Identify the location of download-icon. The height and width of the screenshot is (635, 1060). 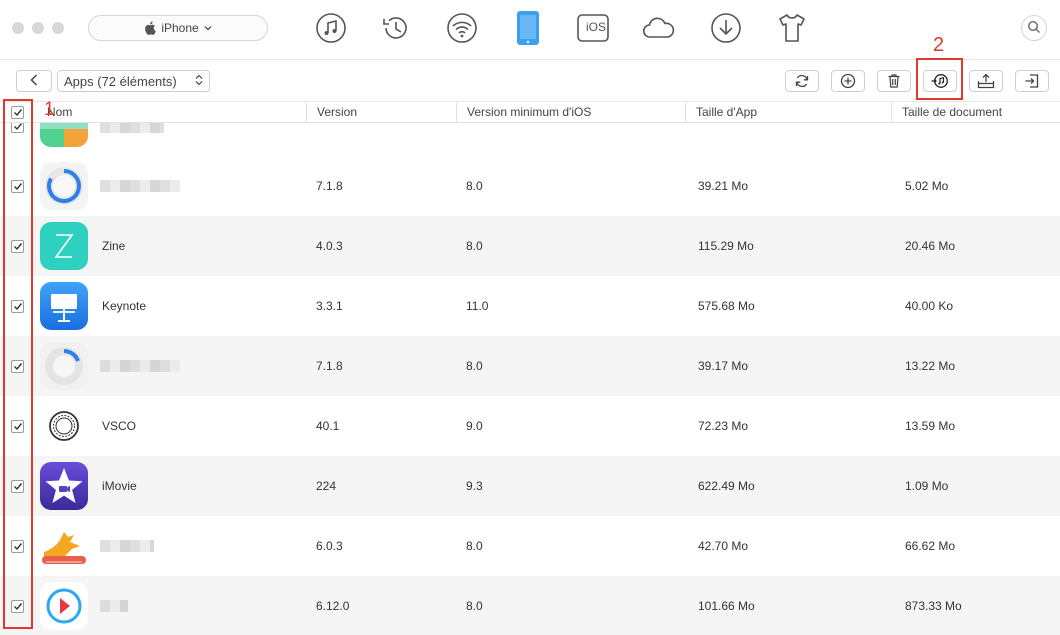
(726, 28).